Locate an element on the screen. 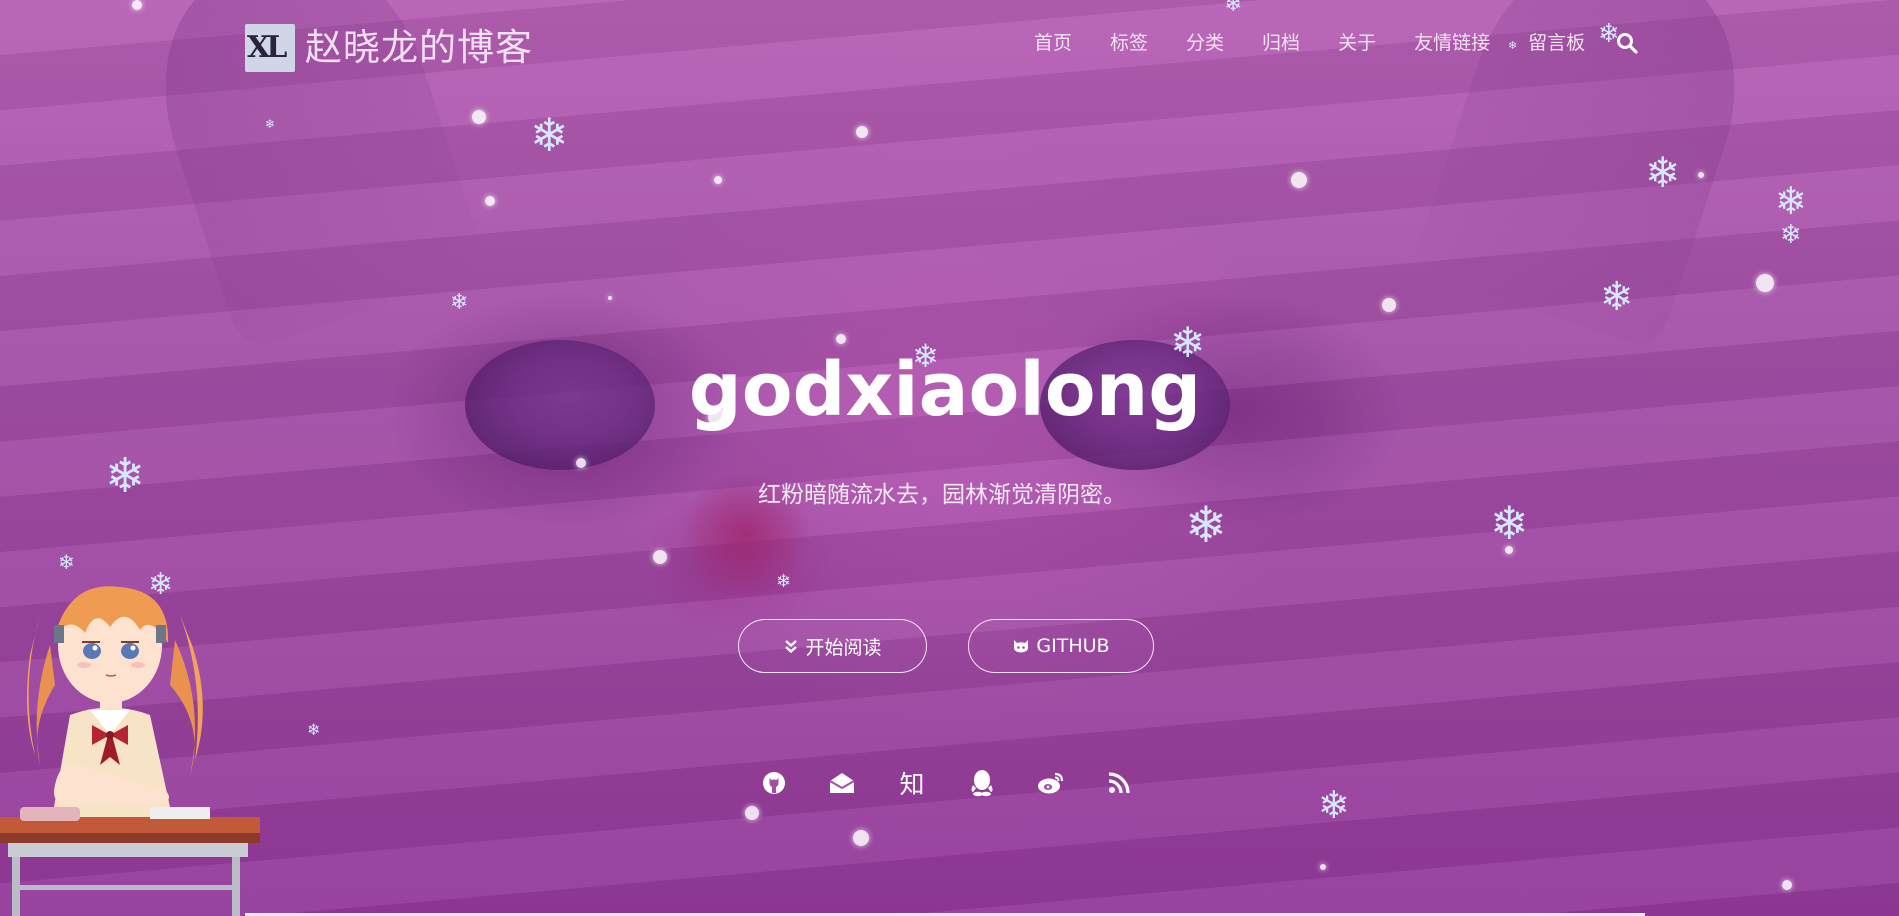 This screenshot has width=1899, height=916. github-label: GITHUB is located at coordinates (1073, 646).